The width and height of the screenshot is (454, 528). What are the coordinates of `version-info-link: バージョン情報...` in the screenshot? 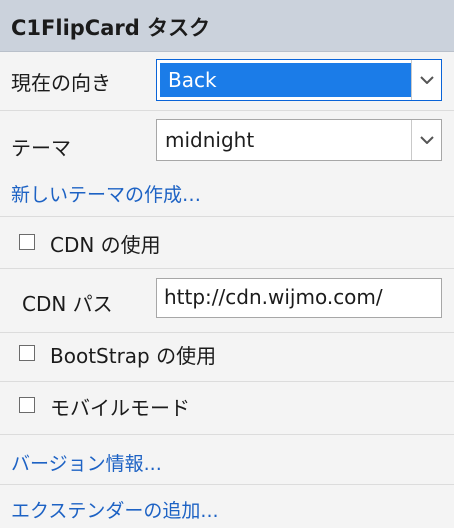 It's located at (86, 462).